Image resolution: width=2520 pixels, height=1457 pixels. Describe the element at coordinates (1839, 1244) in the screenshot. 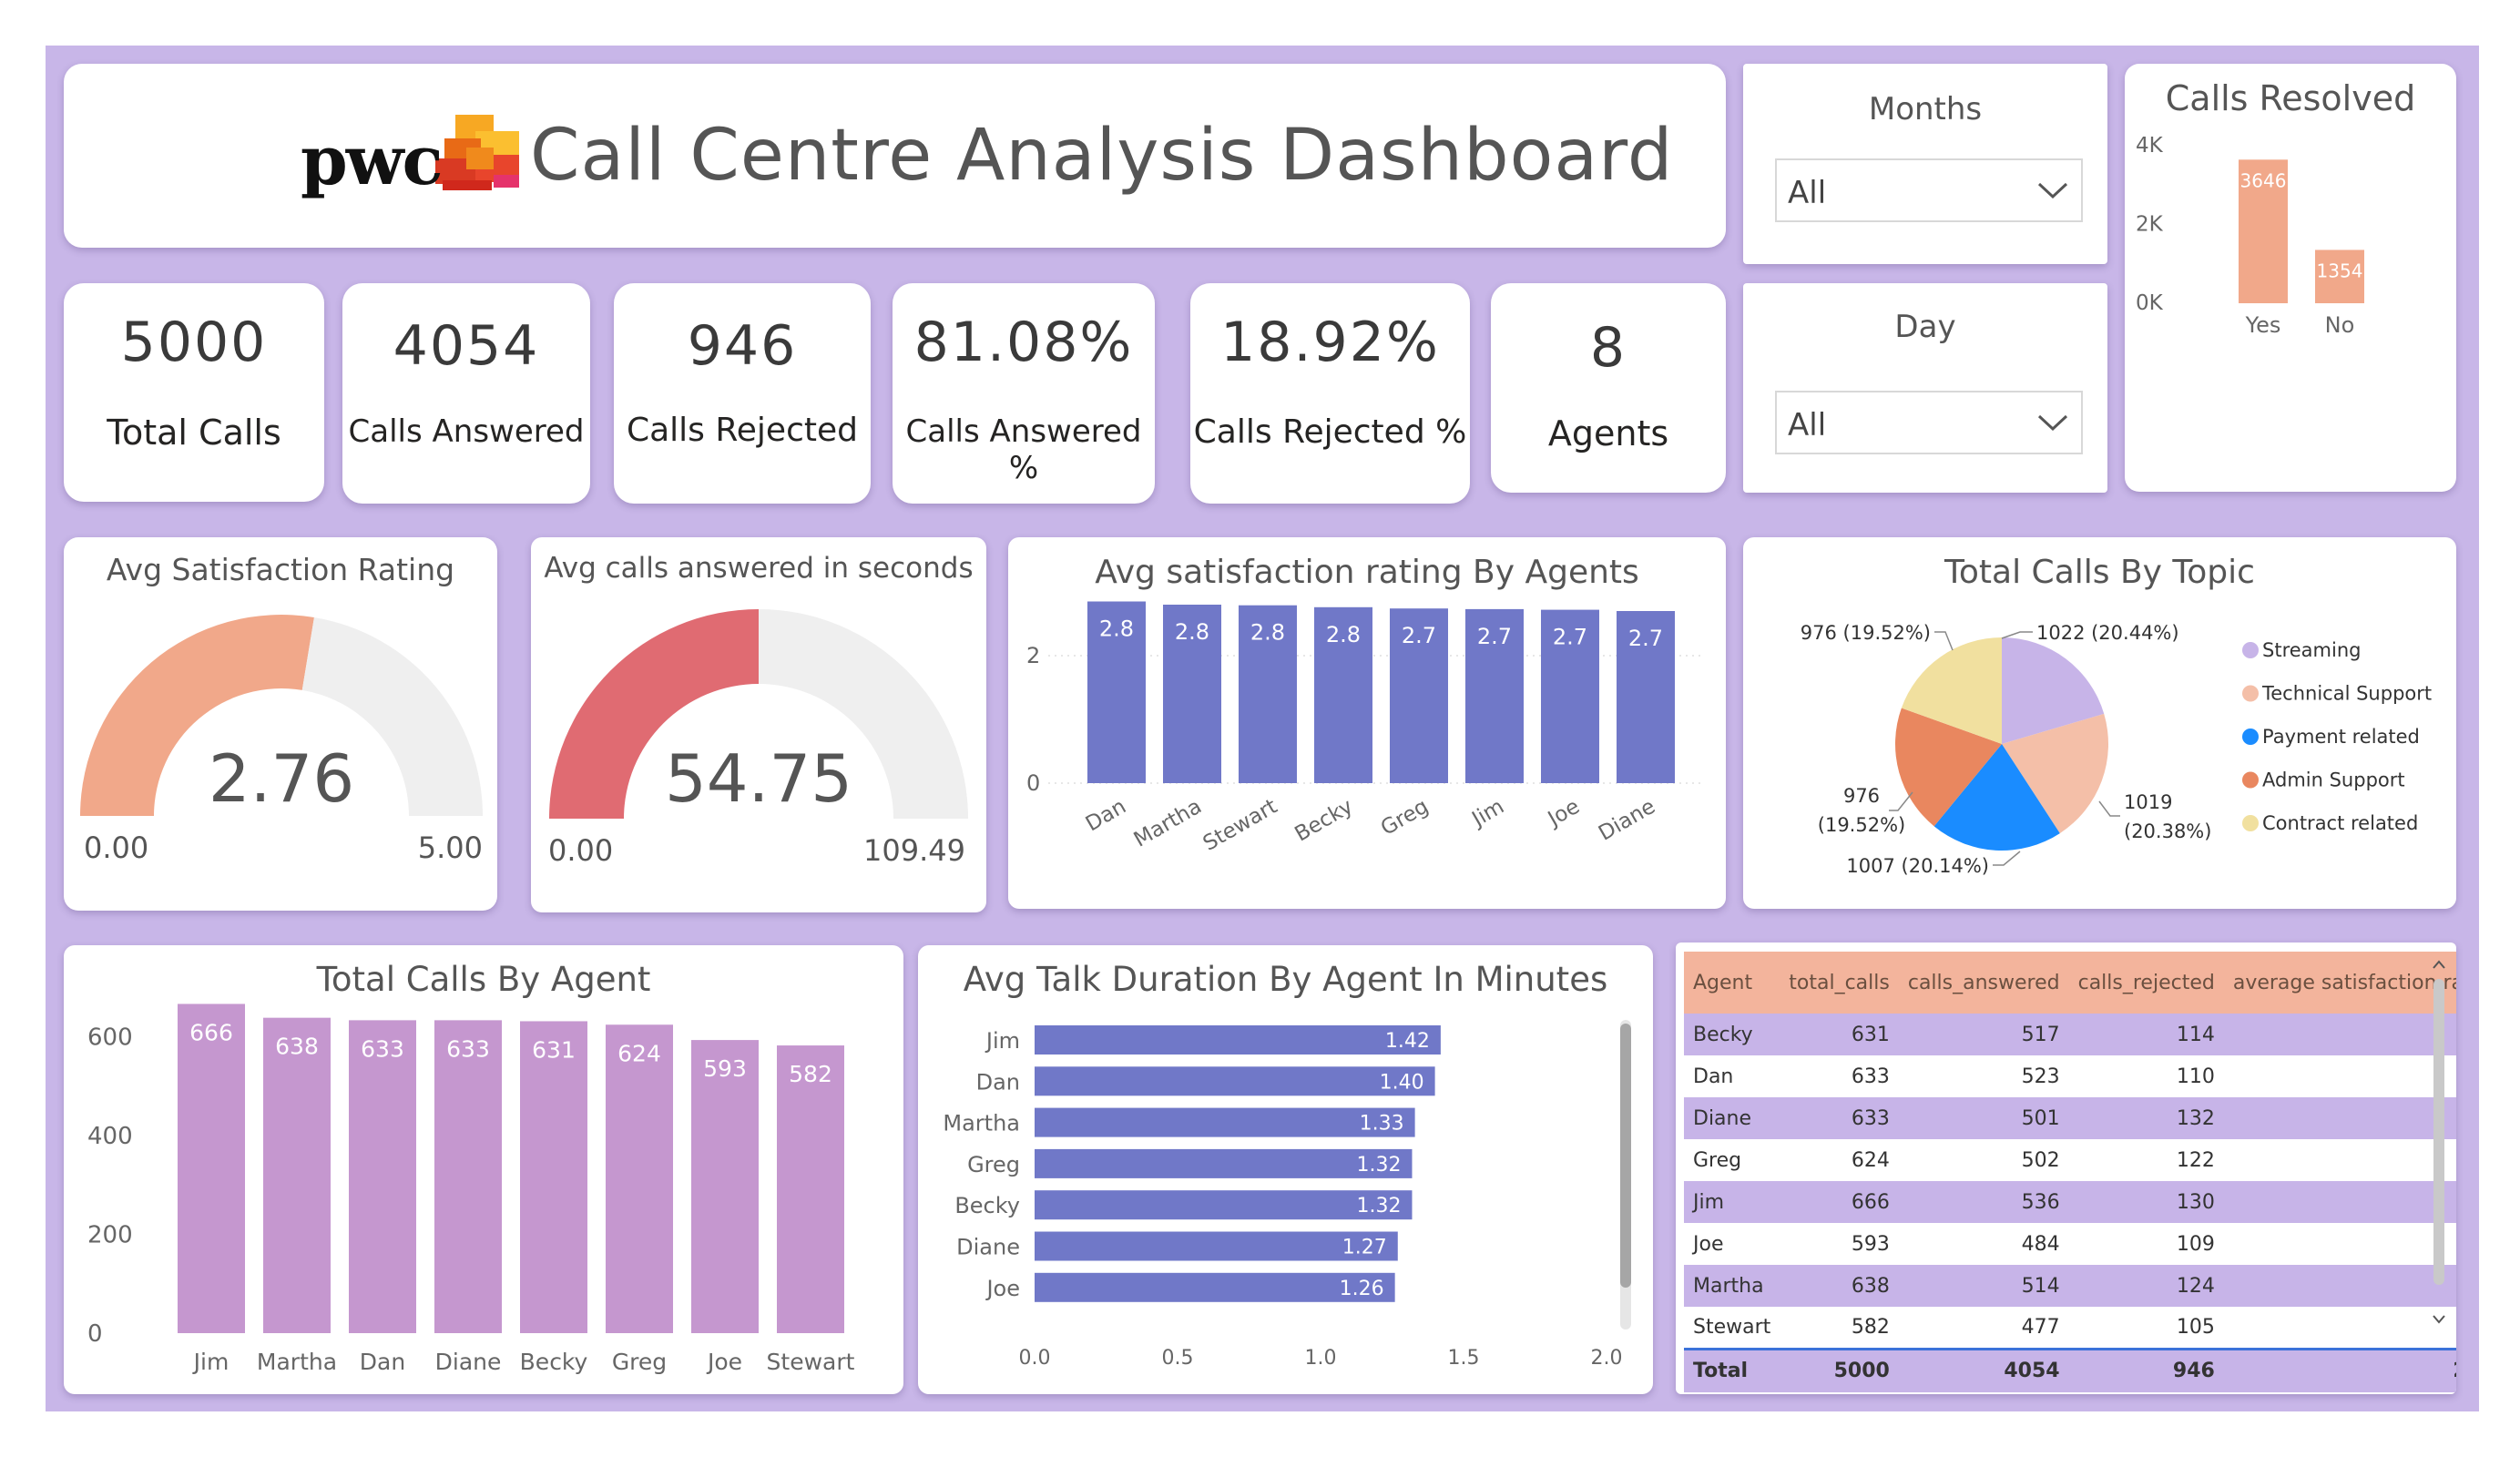

I see `table-cell: 593` at that location.